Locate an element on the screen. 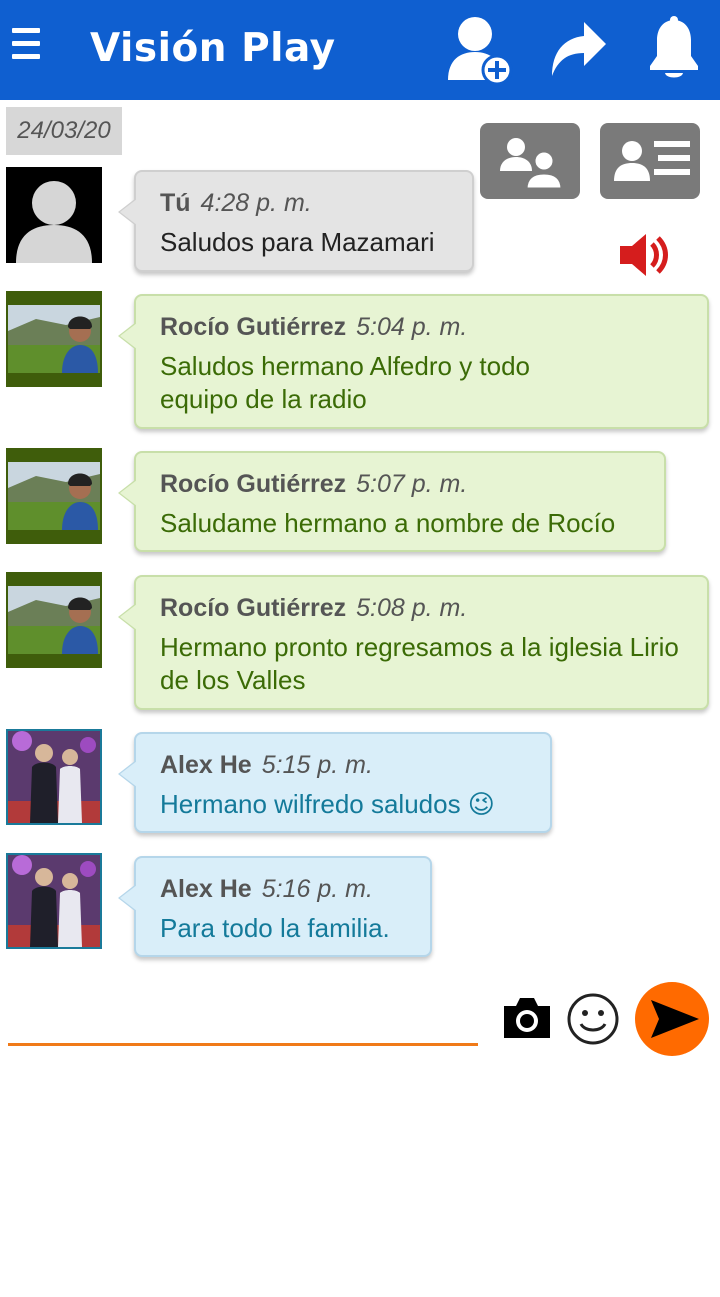 The width and height of the screenshot is (720, 1297). camera-icon is located at coordinates (527, 1020).